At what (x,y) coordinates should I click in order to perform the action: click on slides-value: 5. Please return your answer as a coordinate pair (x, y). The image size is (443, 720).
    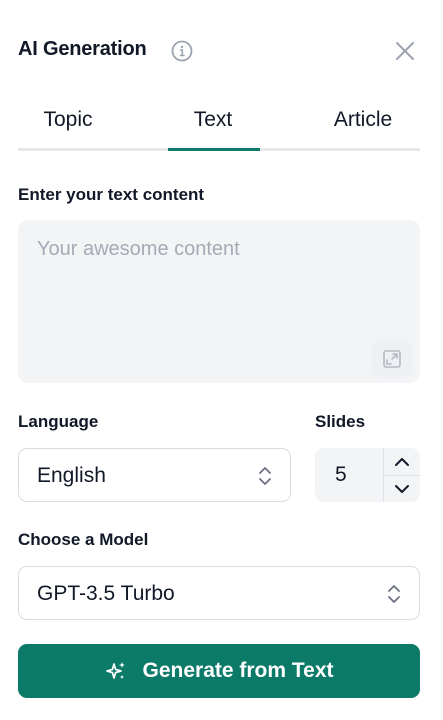
    Looking at the image, I should click on (341, 475).